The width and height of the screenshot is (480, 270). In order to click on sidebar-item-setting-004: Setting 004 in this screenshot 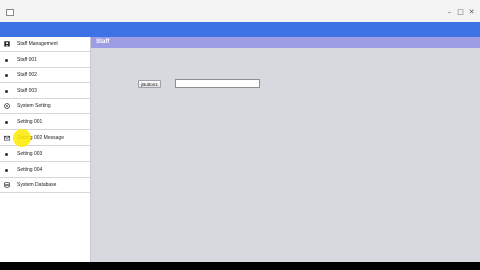, I will do `click(45, 170)`.